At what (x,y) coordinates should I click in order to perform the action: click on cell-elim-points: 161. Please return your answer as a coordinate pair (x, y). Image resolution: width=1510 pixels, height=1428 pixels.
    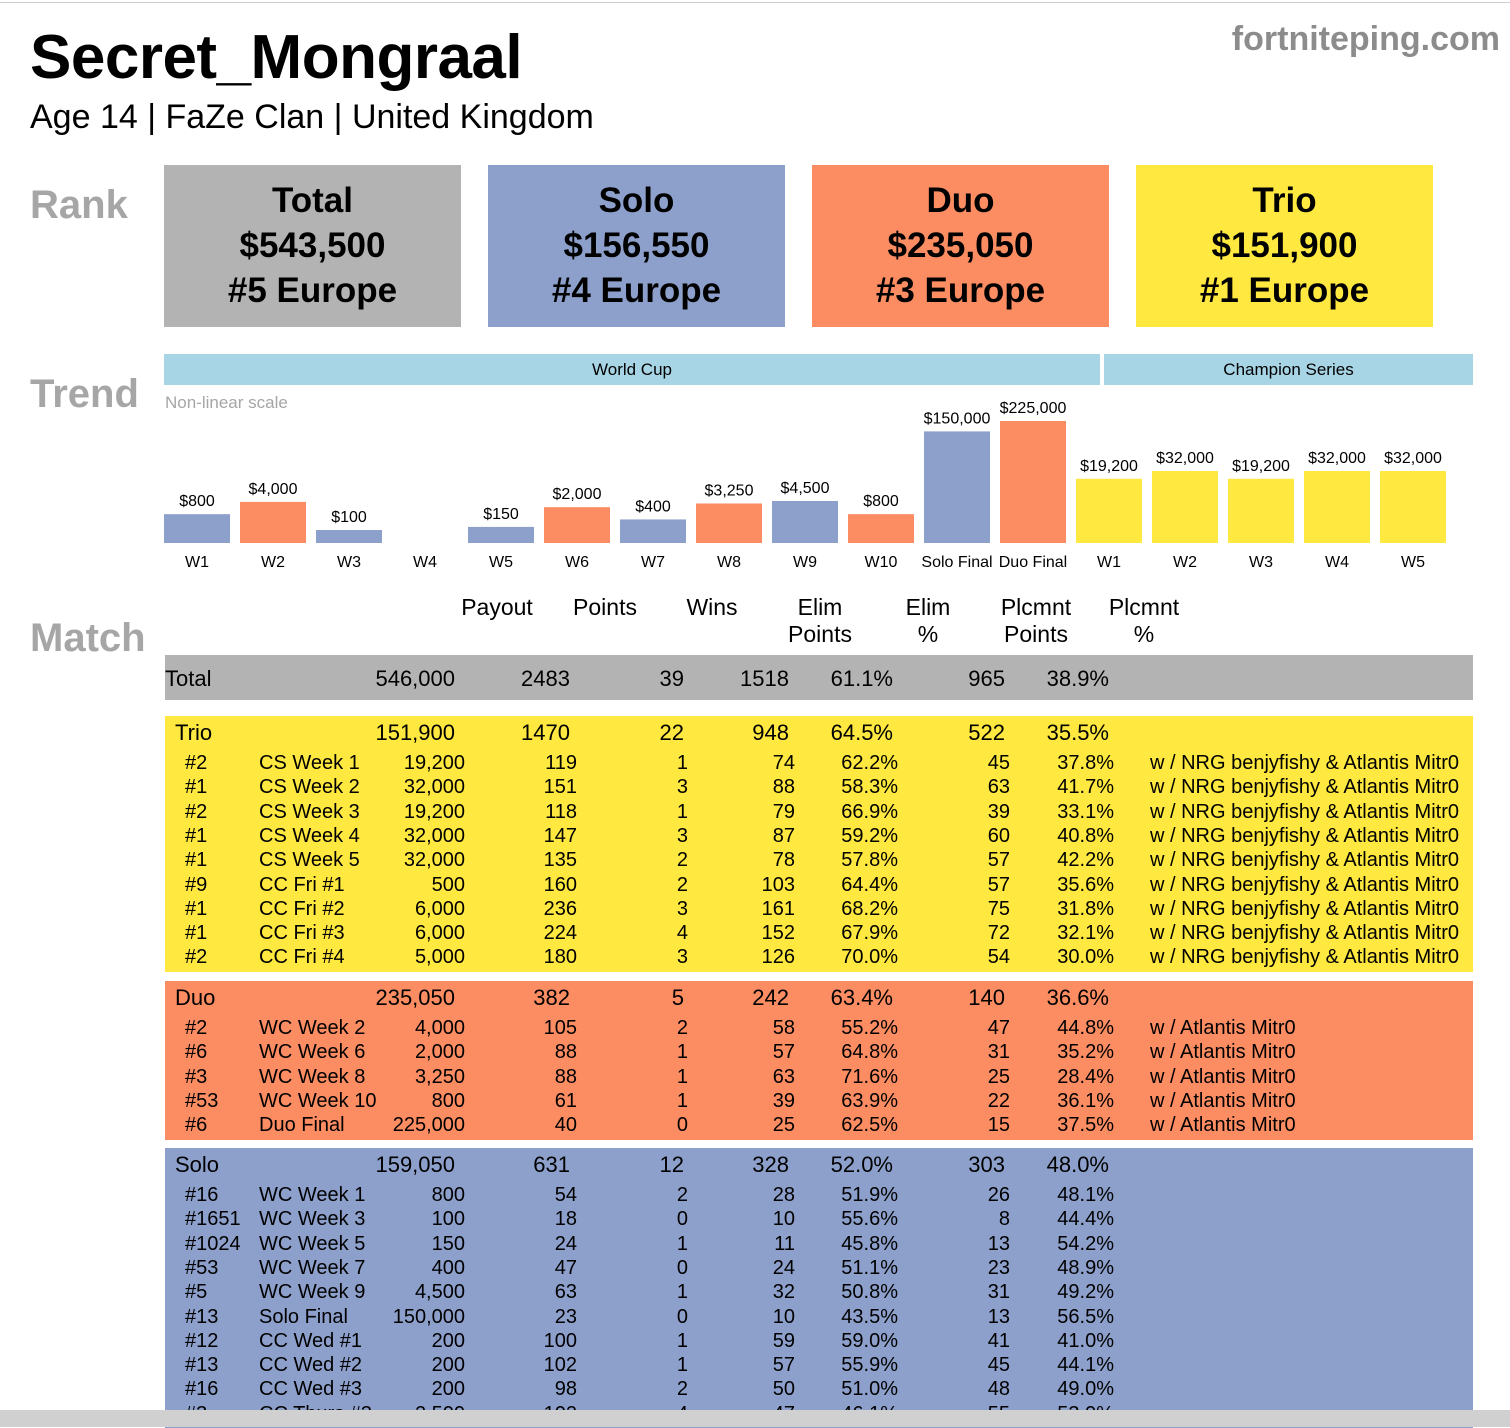
    Looking at the image, I should click on (778, 908).